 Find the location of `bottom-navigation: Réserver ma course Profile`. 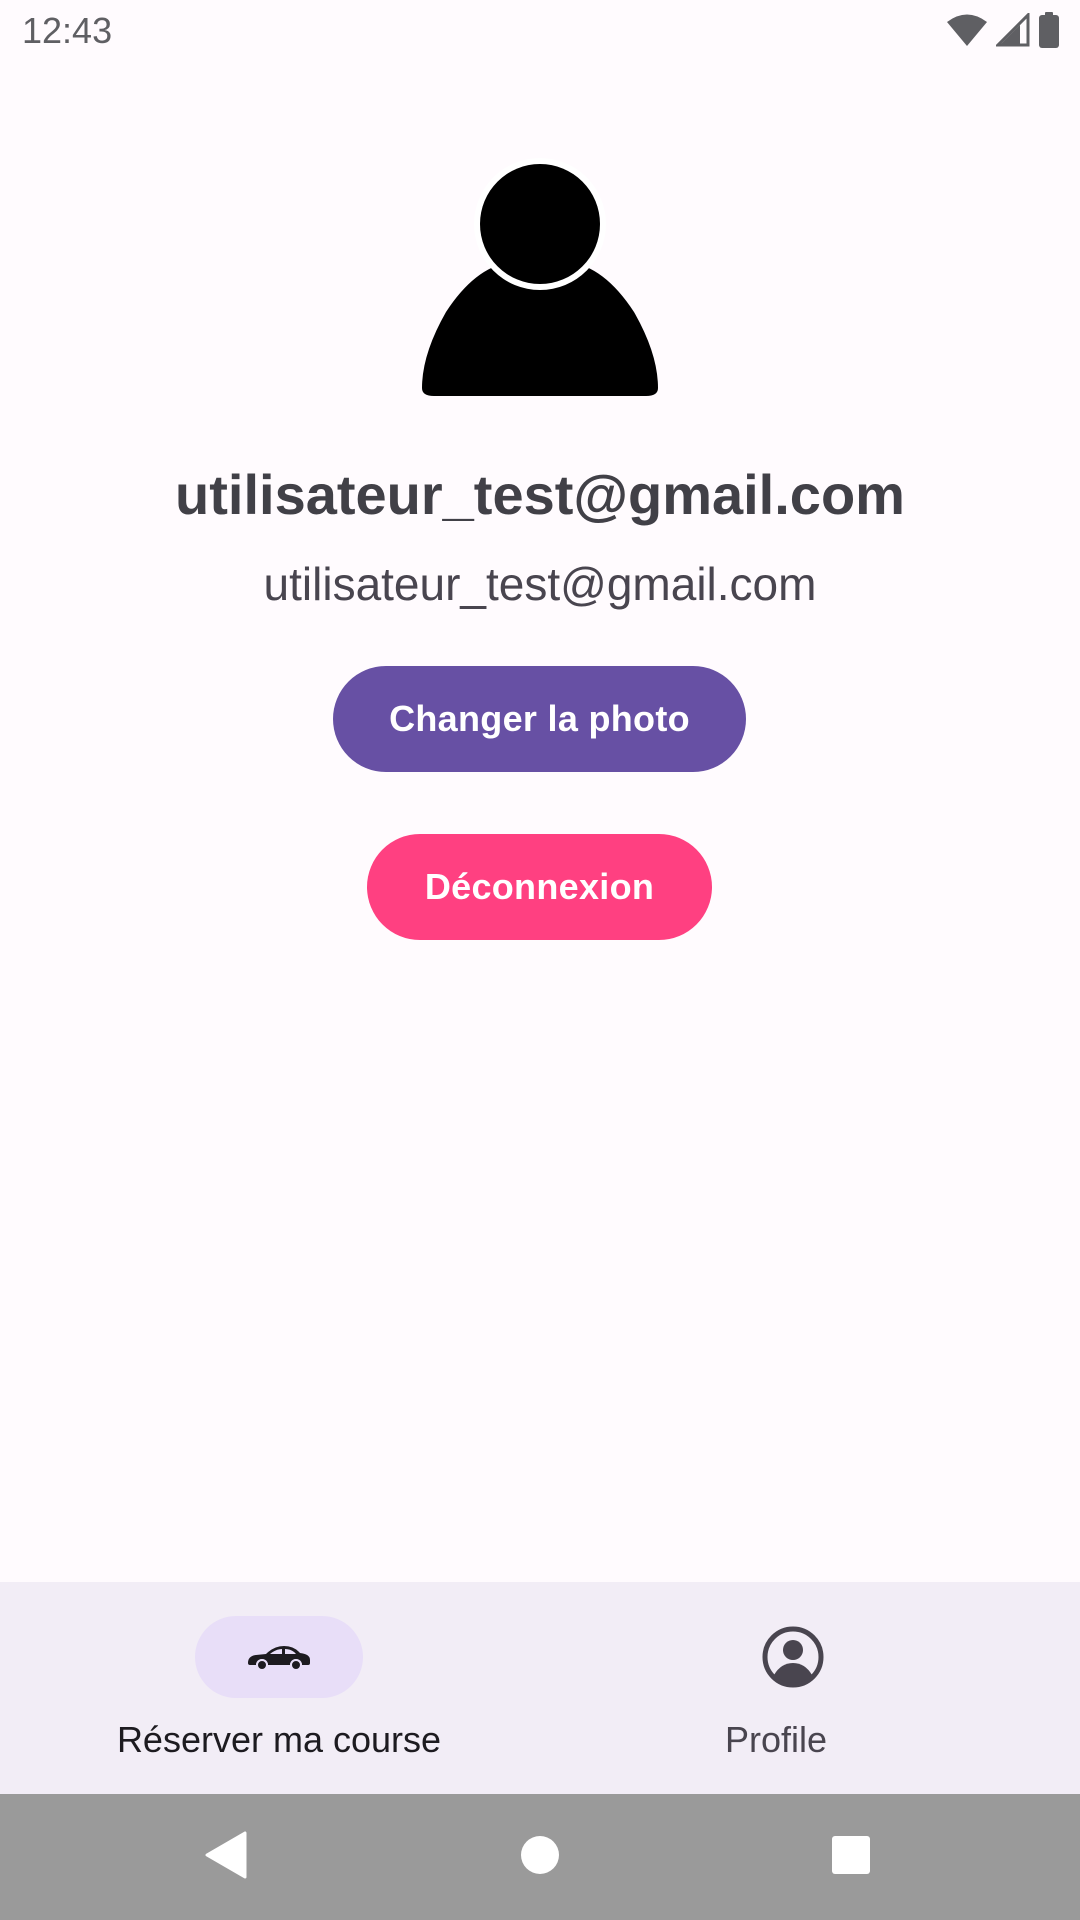

bottom-navigation: Réserver ma course Profile is located at coordinates (540, 1688).